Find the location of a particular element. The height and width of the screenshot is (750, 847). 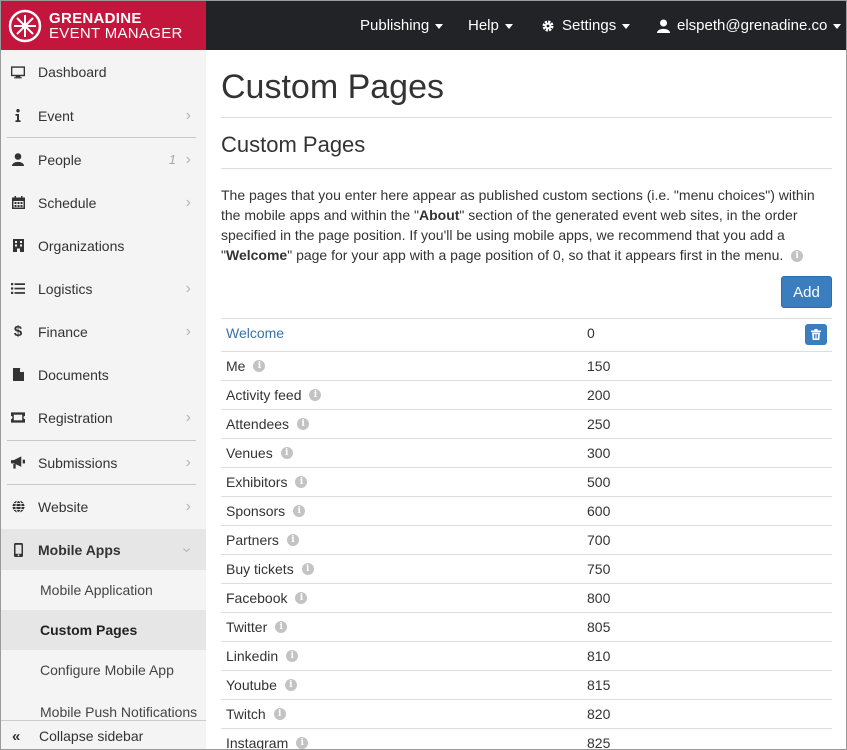

page-name-cell: Twitch i is located at coordinates (256, 714).